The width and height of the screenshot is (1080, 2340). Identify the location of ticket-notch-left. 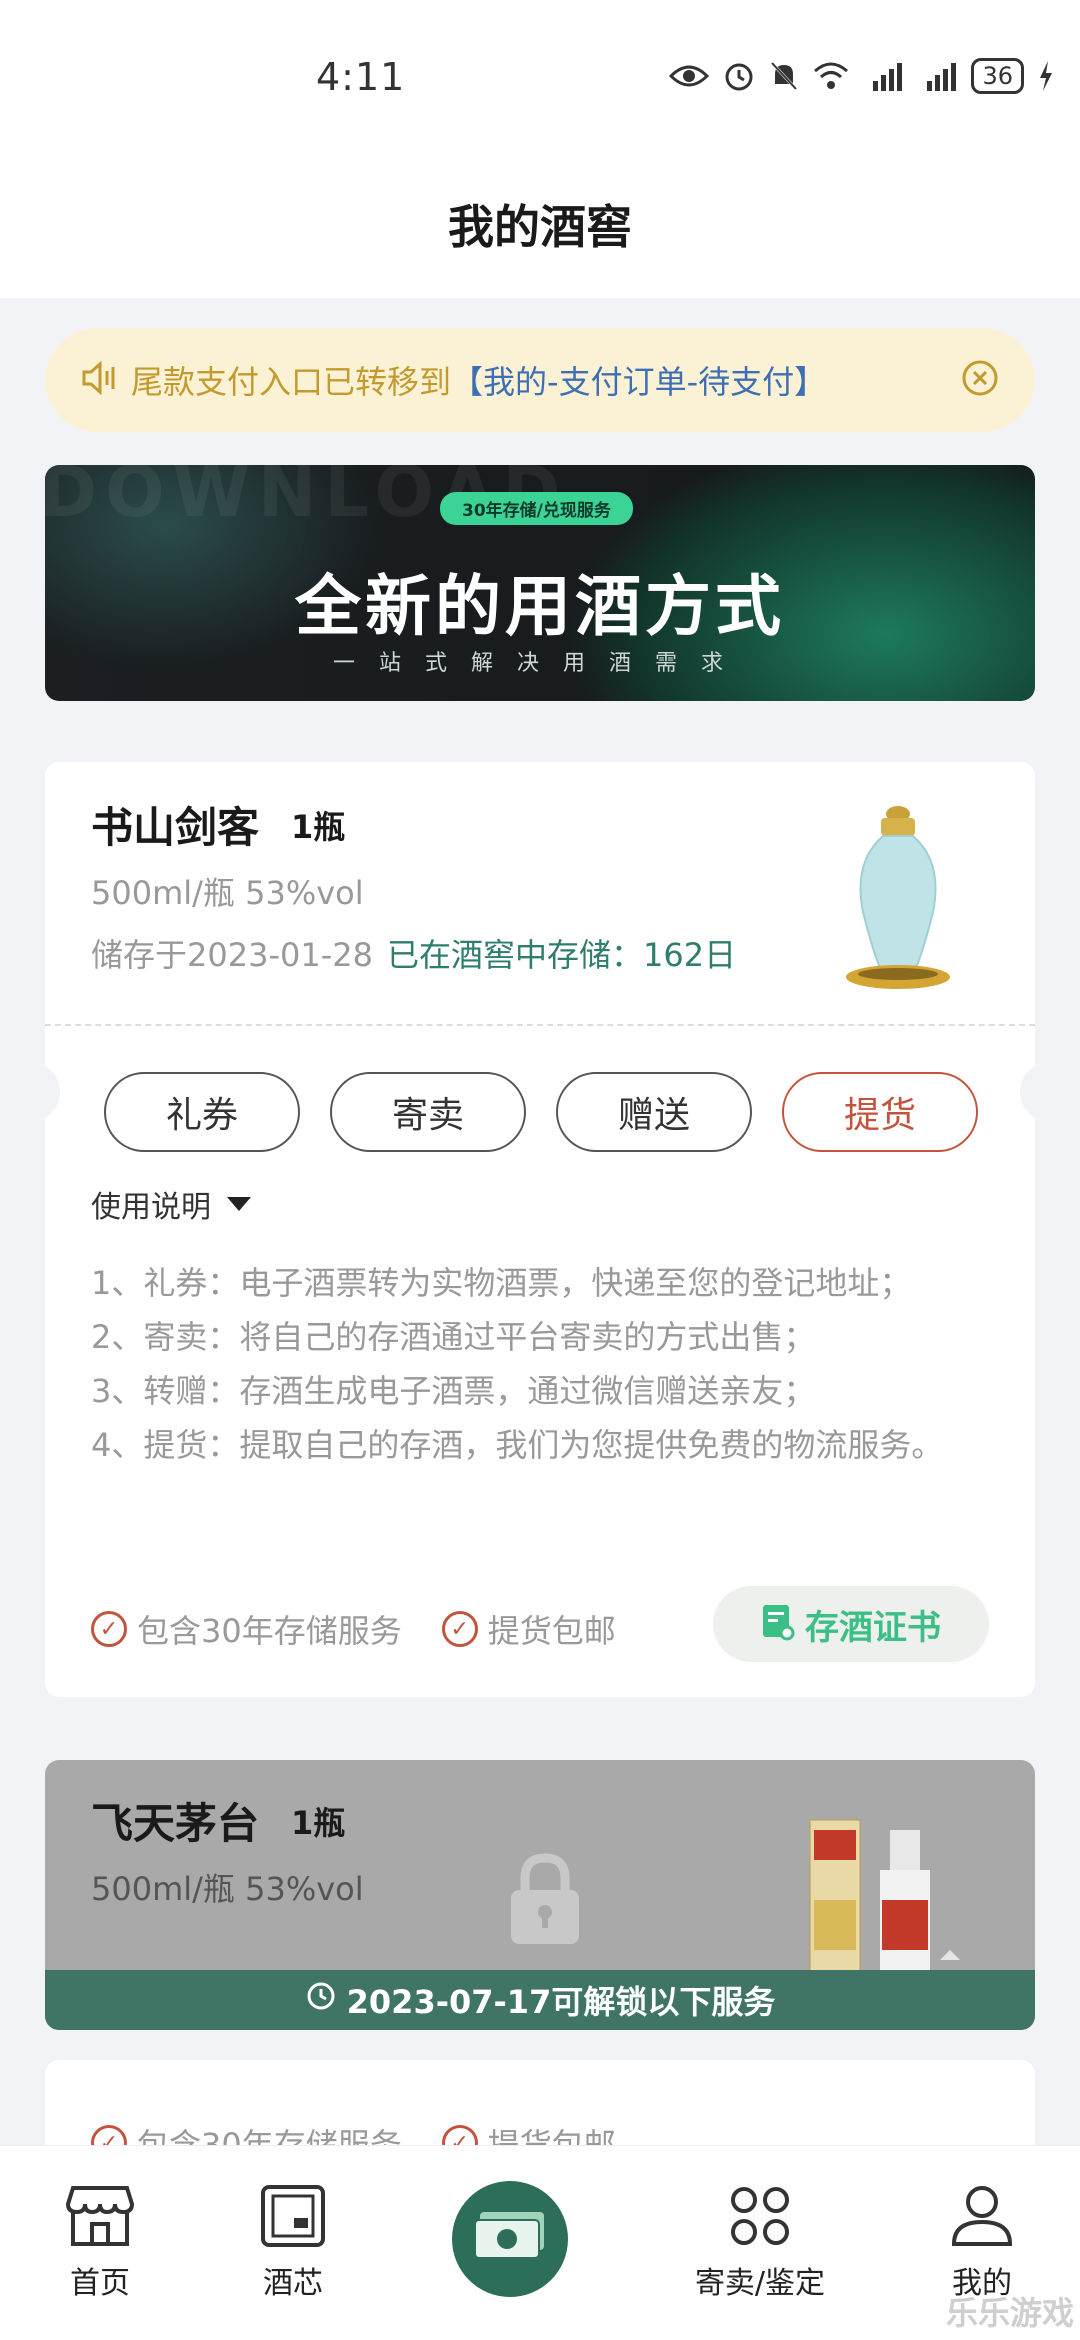
(45, 1092).